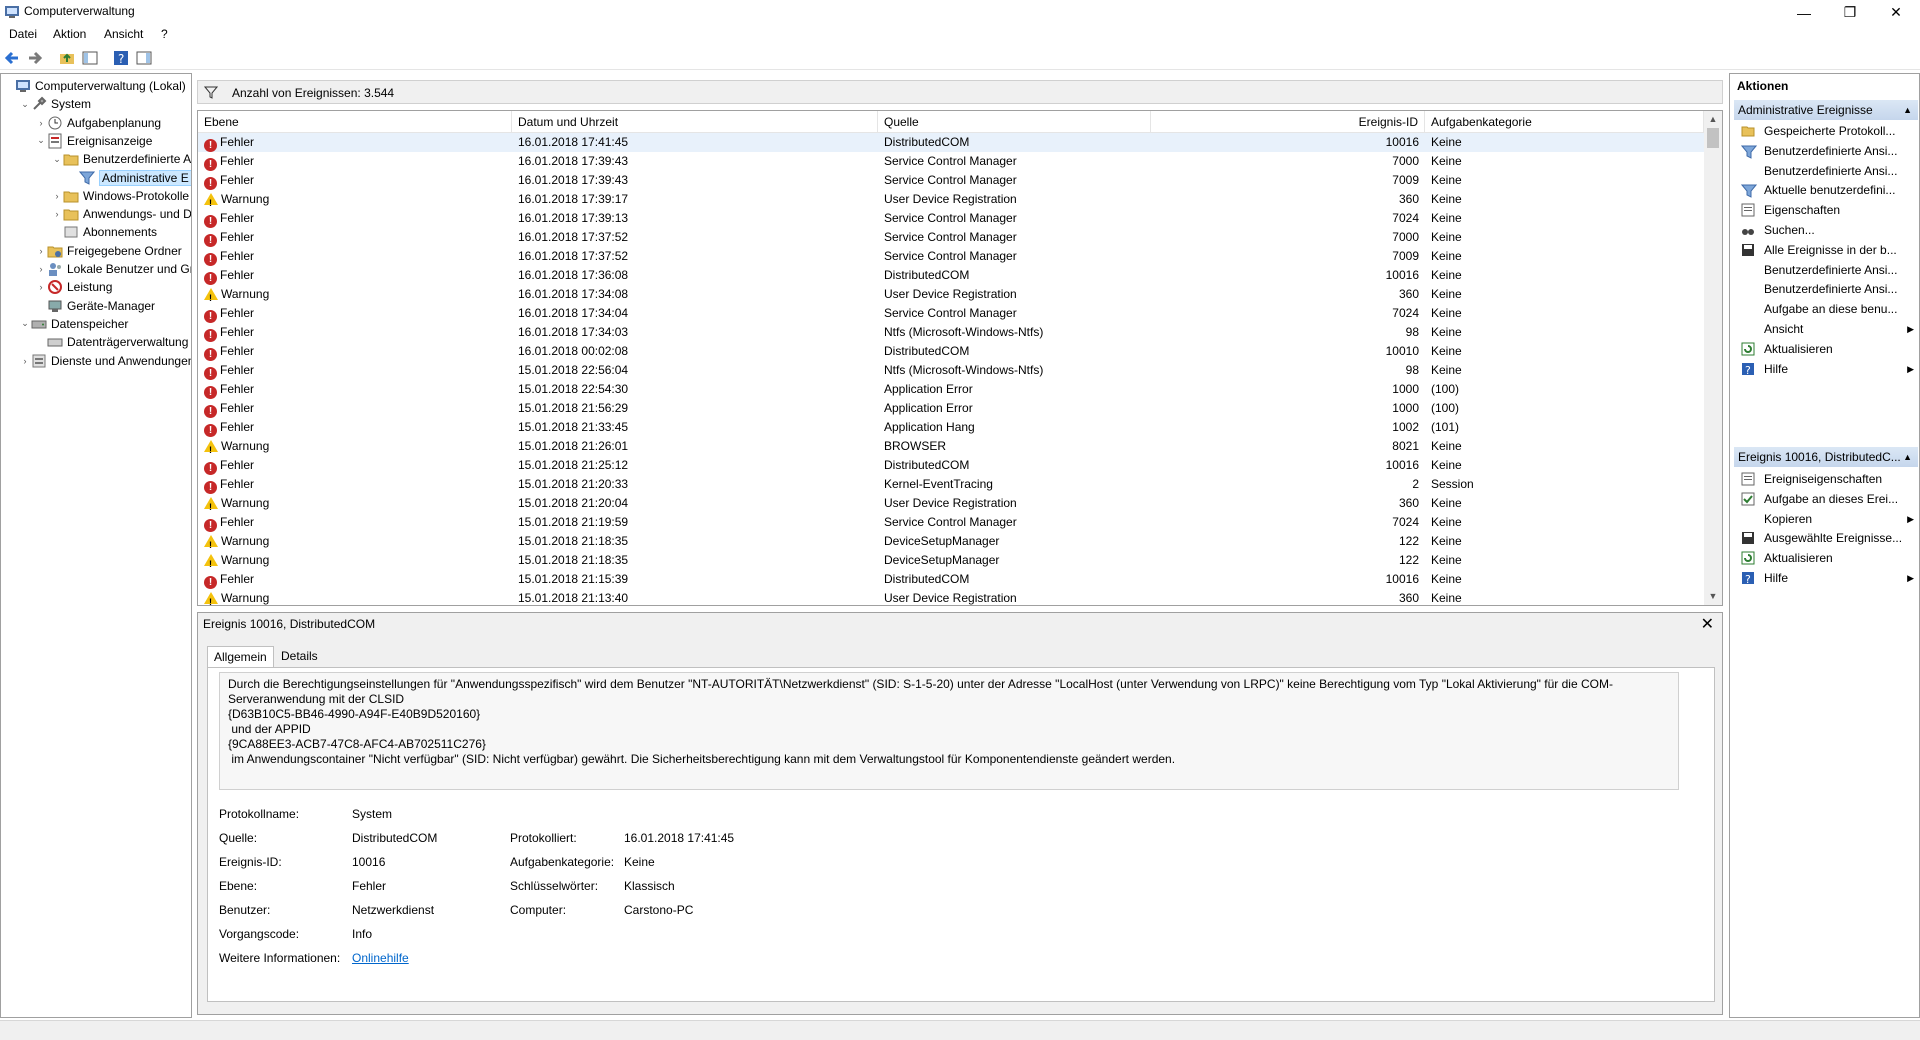  I want to click on tab-details: Details, so click(299, 657).